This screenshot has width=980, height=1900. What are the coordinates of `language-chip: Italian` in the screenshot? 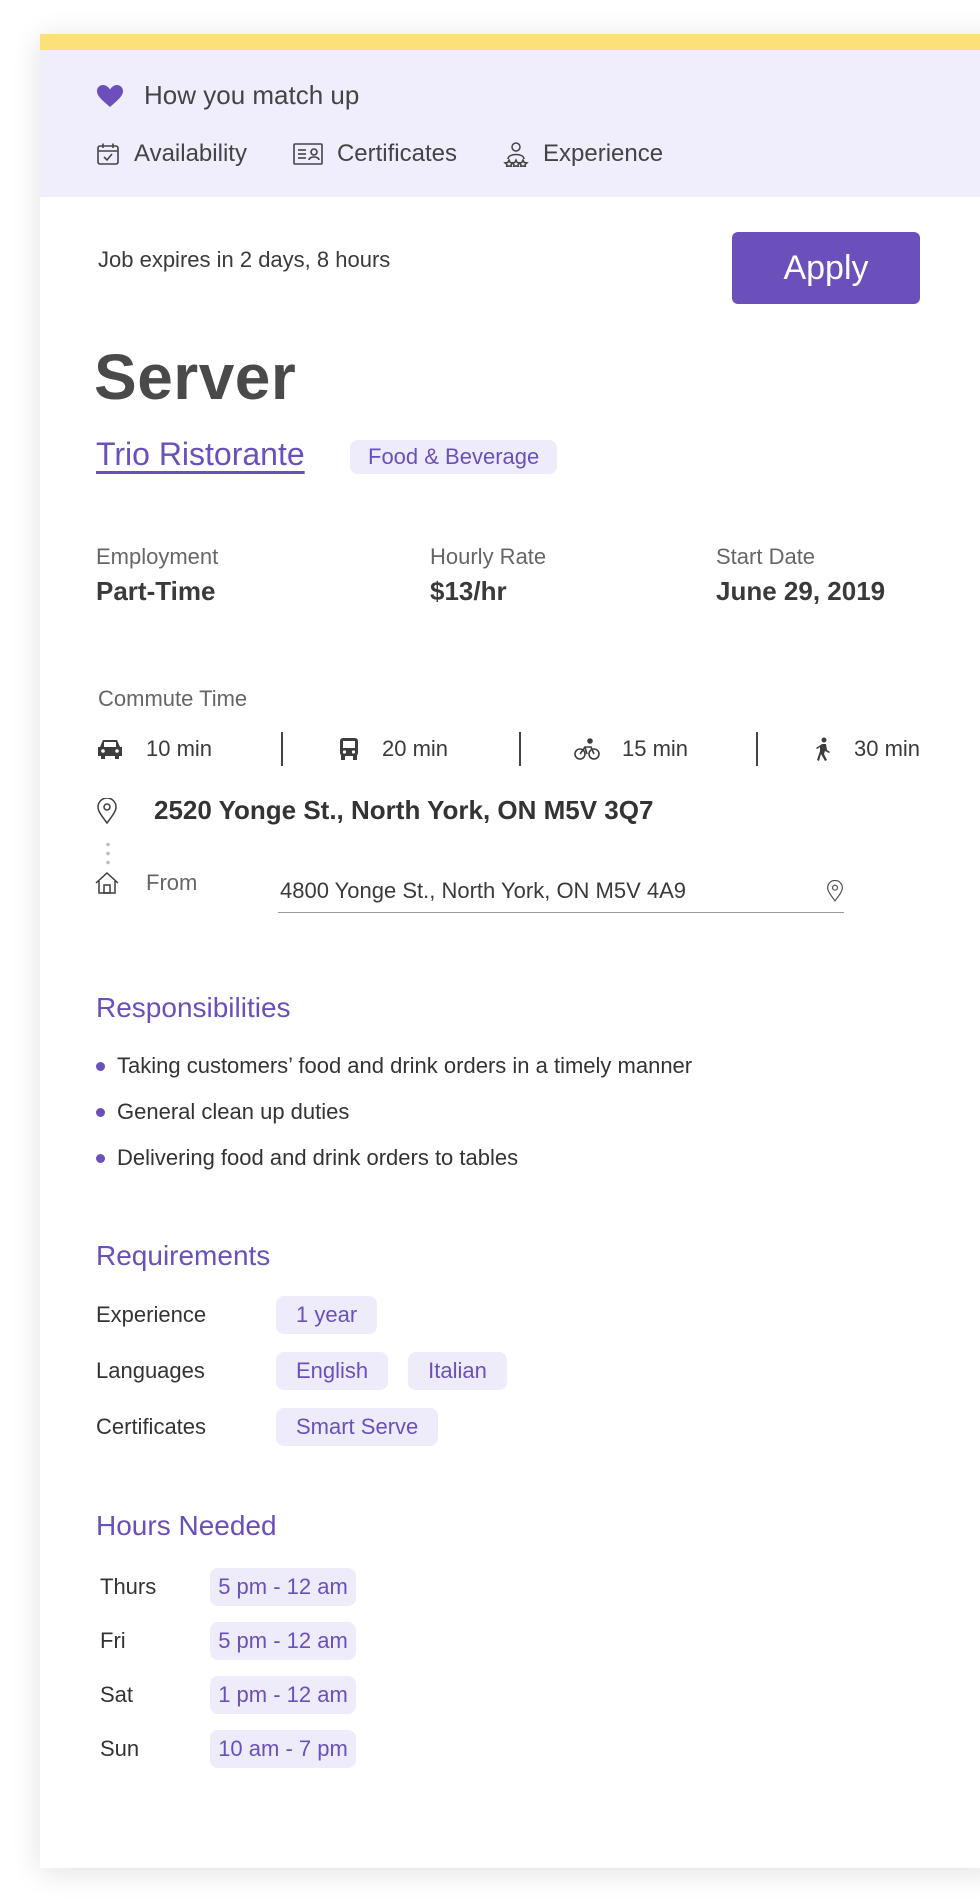 It's located at (457, 1371).